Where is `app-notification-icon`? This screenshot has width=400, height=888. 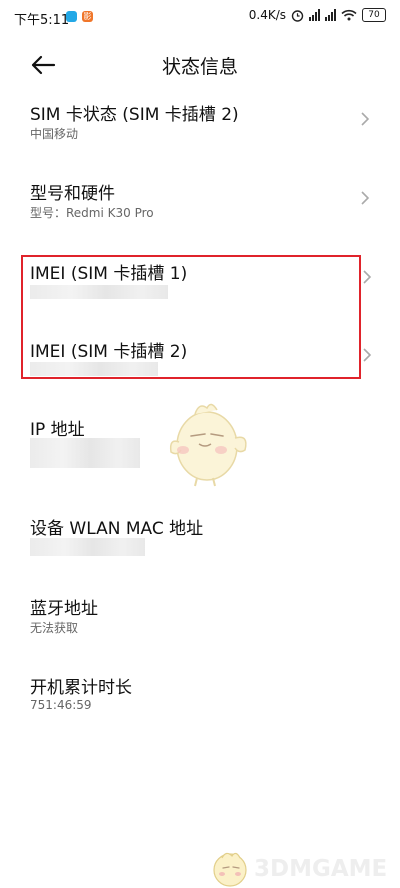
app-notification-icon is located at coordinates (71, 16).